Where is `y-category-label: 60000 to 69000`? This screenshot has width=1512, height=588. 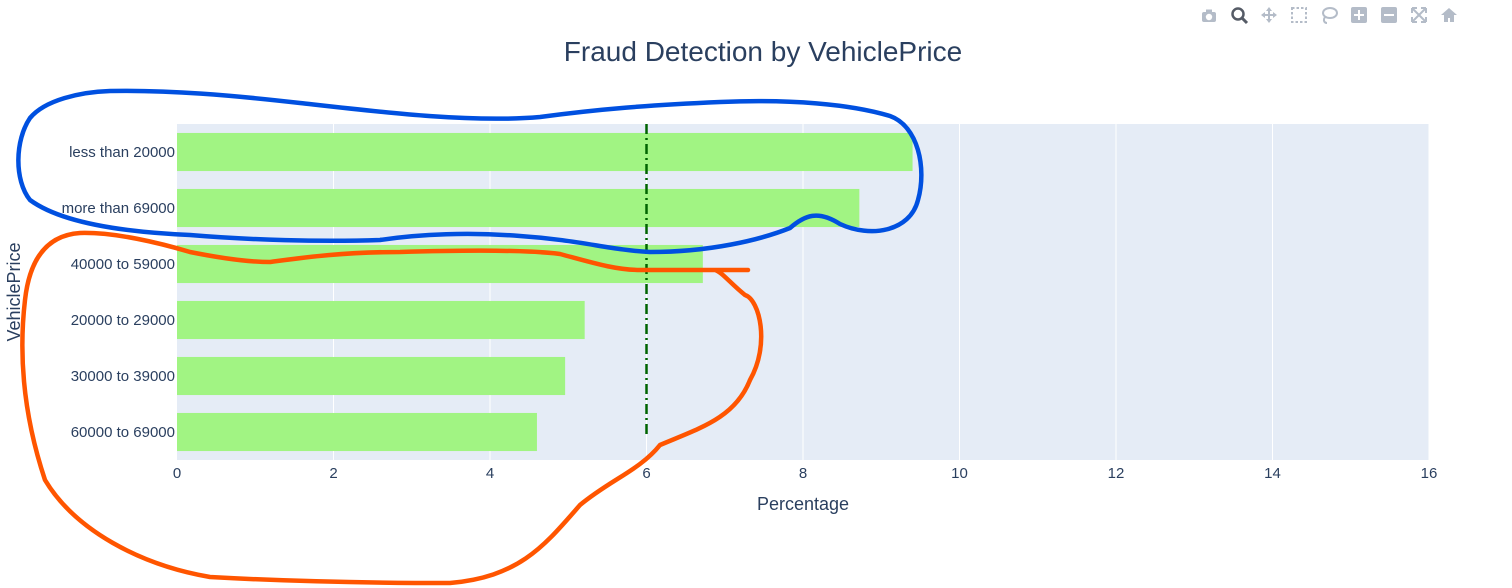 y-category-label: 60000 to 69000 is located at coordinates (123, 432).